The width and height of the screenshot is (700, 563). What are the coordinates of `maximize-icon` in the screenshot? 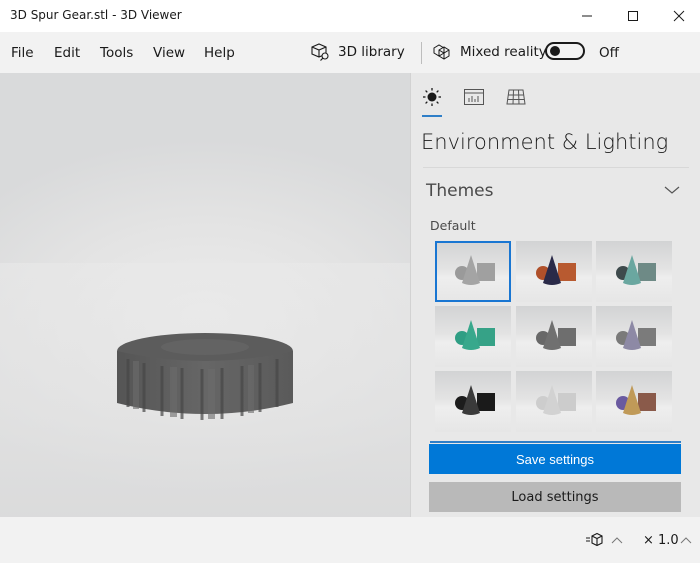 It's located at (633, 16).